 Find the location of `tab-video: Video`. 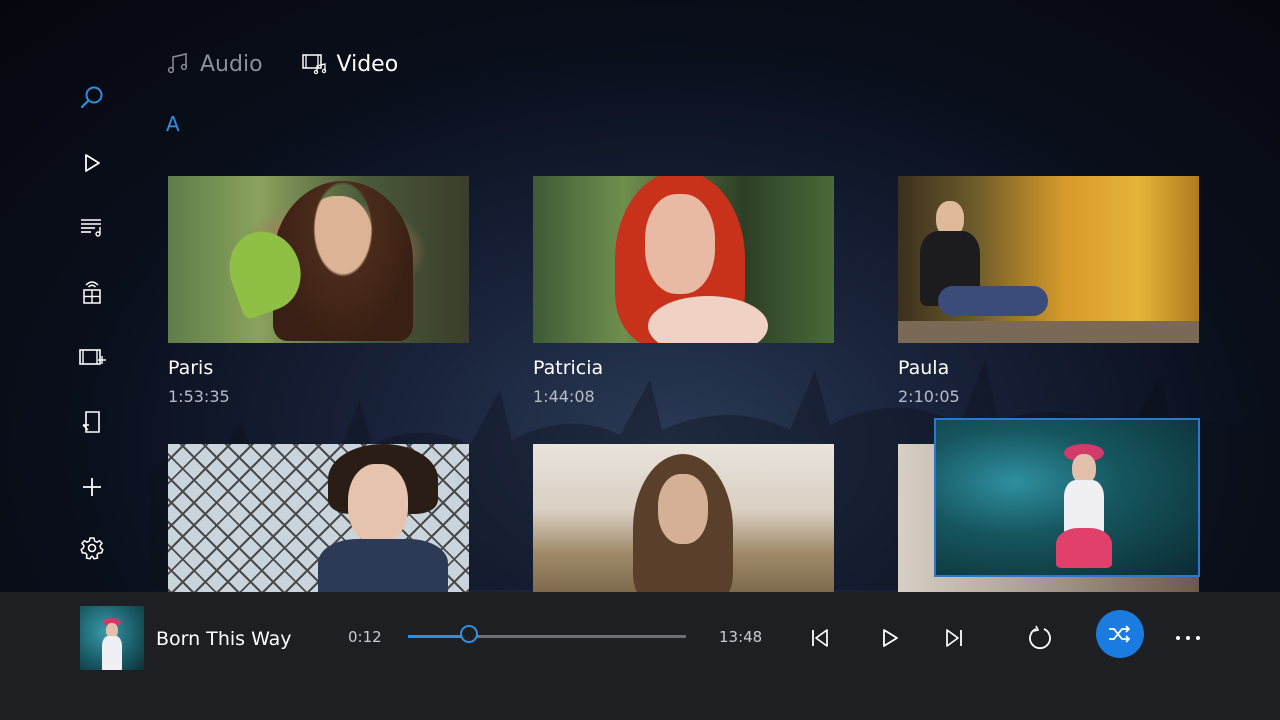

tab-video: Video is located at coordinates (350, 64).